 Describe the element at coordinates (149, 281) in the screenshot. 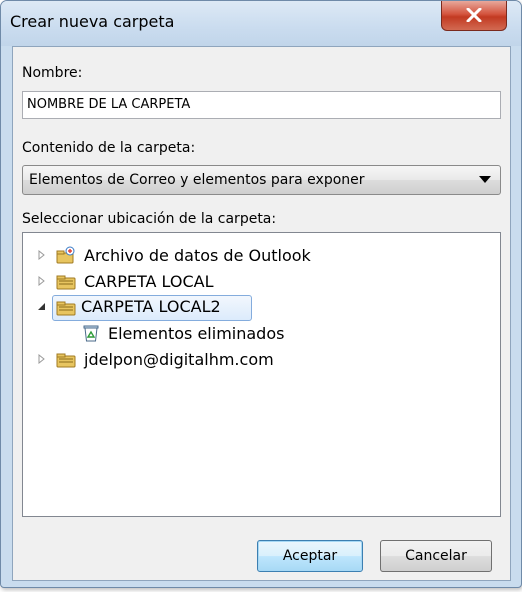

I see `tree-node-label: CARPETA LOCAL` at that location.